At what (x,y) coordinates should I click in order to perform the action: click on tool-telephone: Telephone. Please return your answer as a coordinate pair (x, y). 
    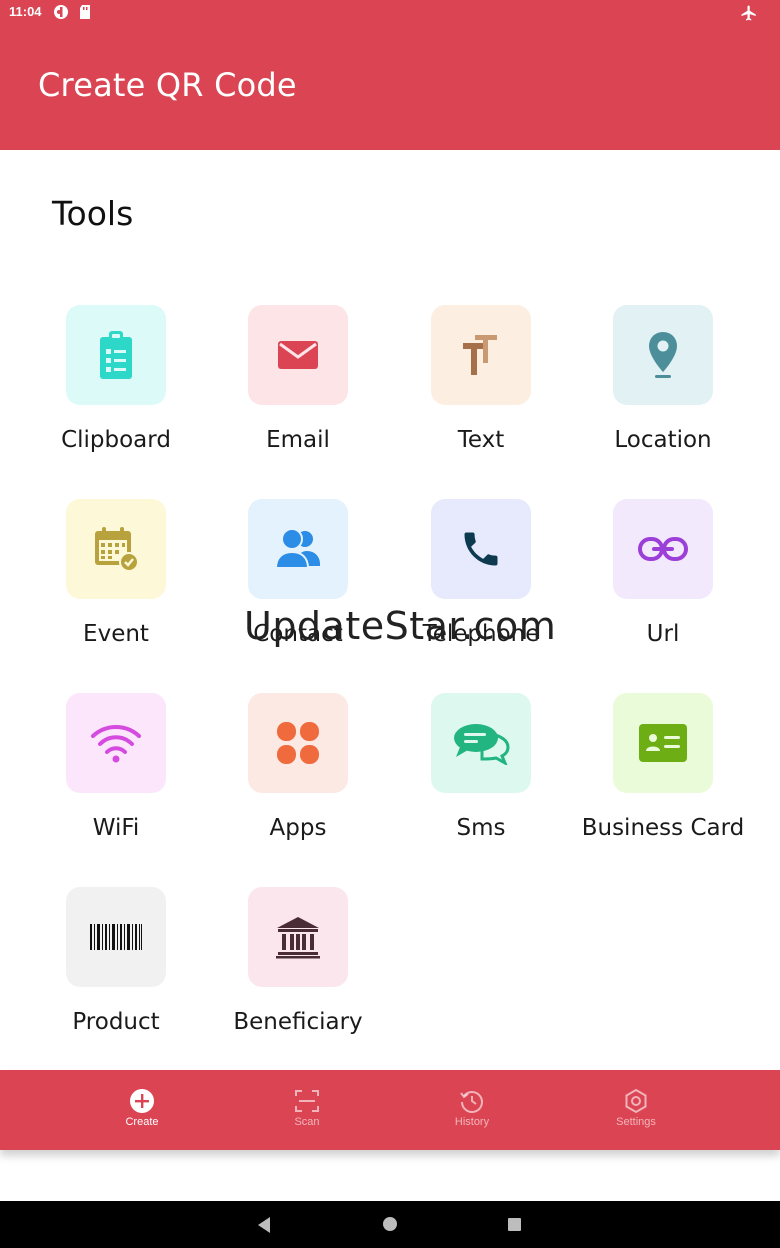
    Looking at the image, I should click on (481, 596).